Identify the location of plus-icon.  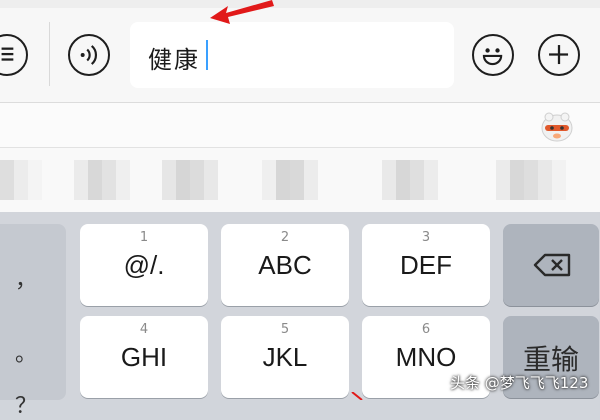
(559, 55).